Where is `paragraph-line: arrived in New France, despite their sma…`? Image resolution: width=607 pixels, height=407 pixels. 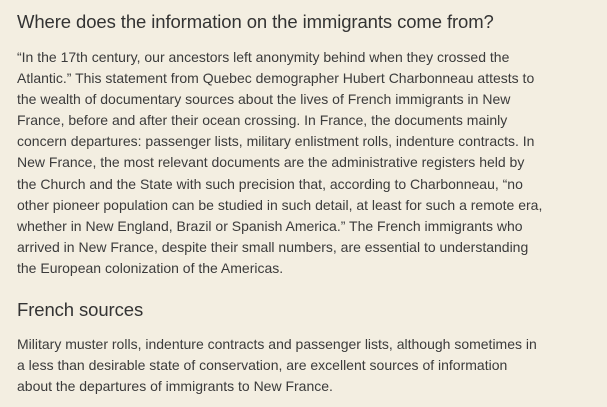 paragraph-line: arrived in New France, despite their sma… is located at coordinates (273, 246).